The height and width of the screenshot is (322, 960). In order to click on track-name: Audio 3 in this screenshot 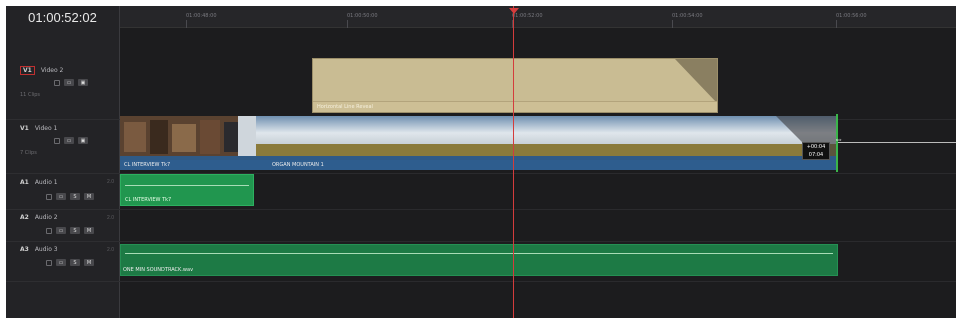, I will do `click(46, 249)`.